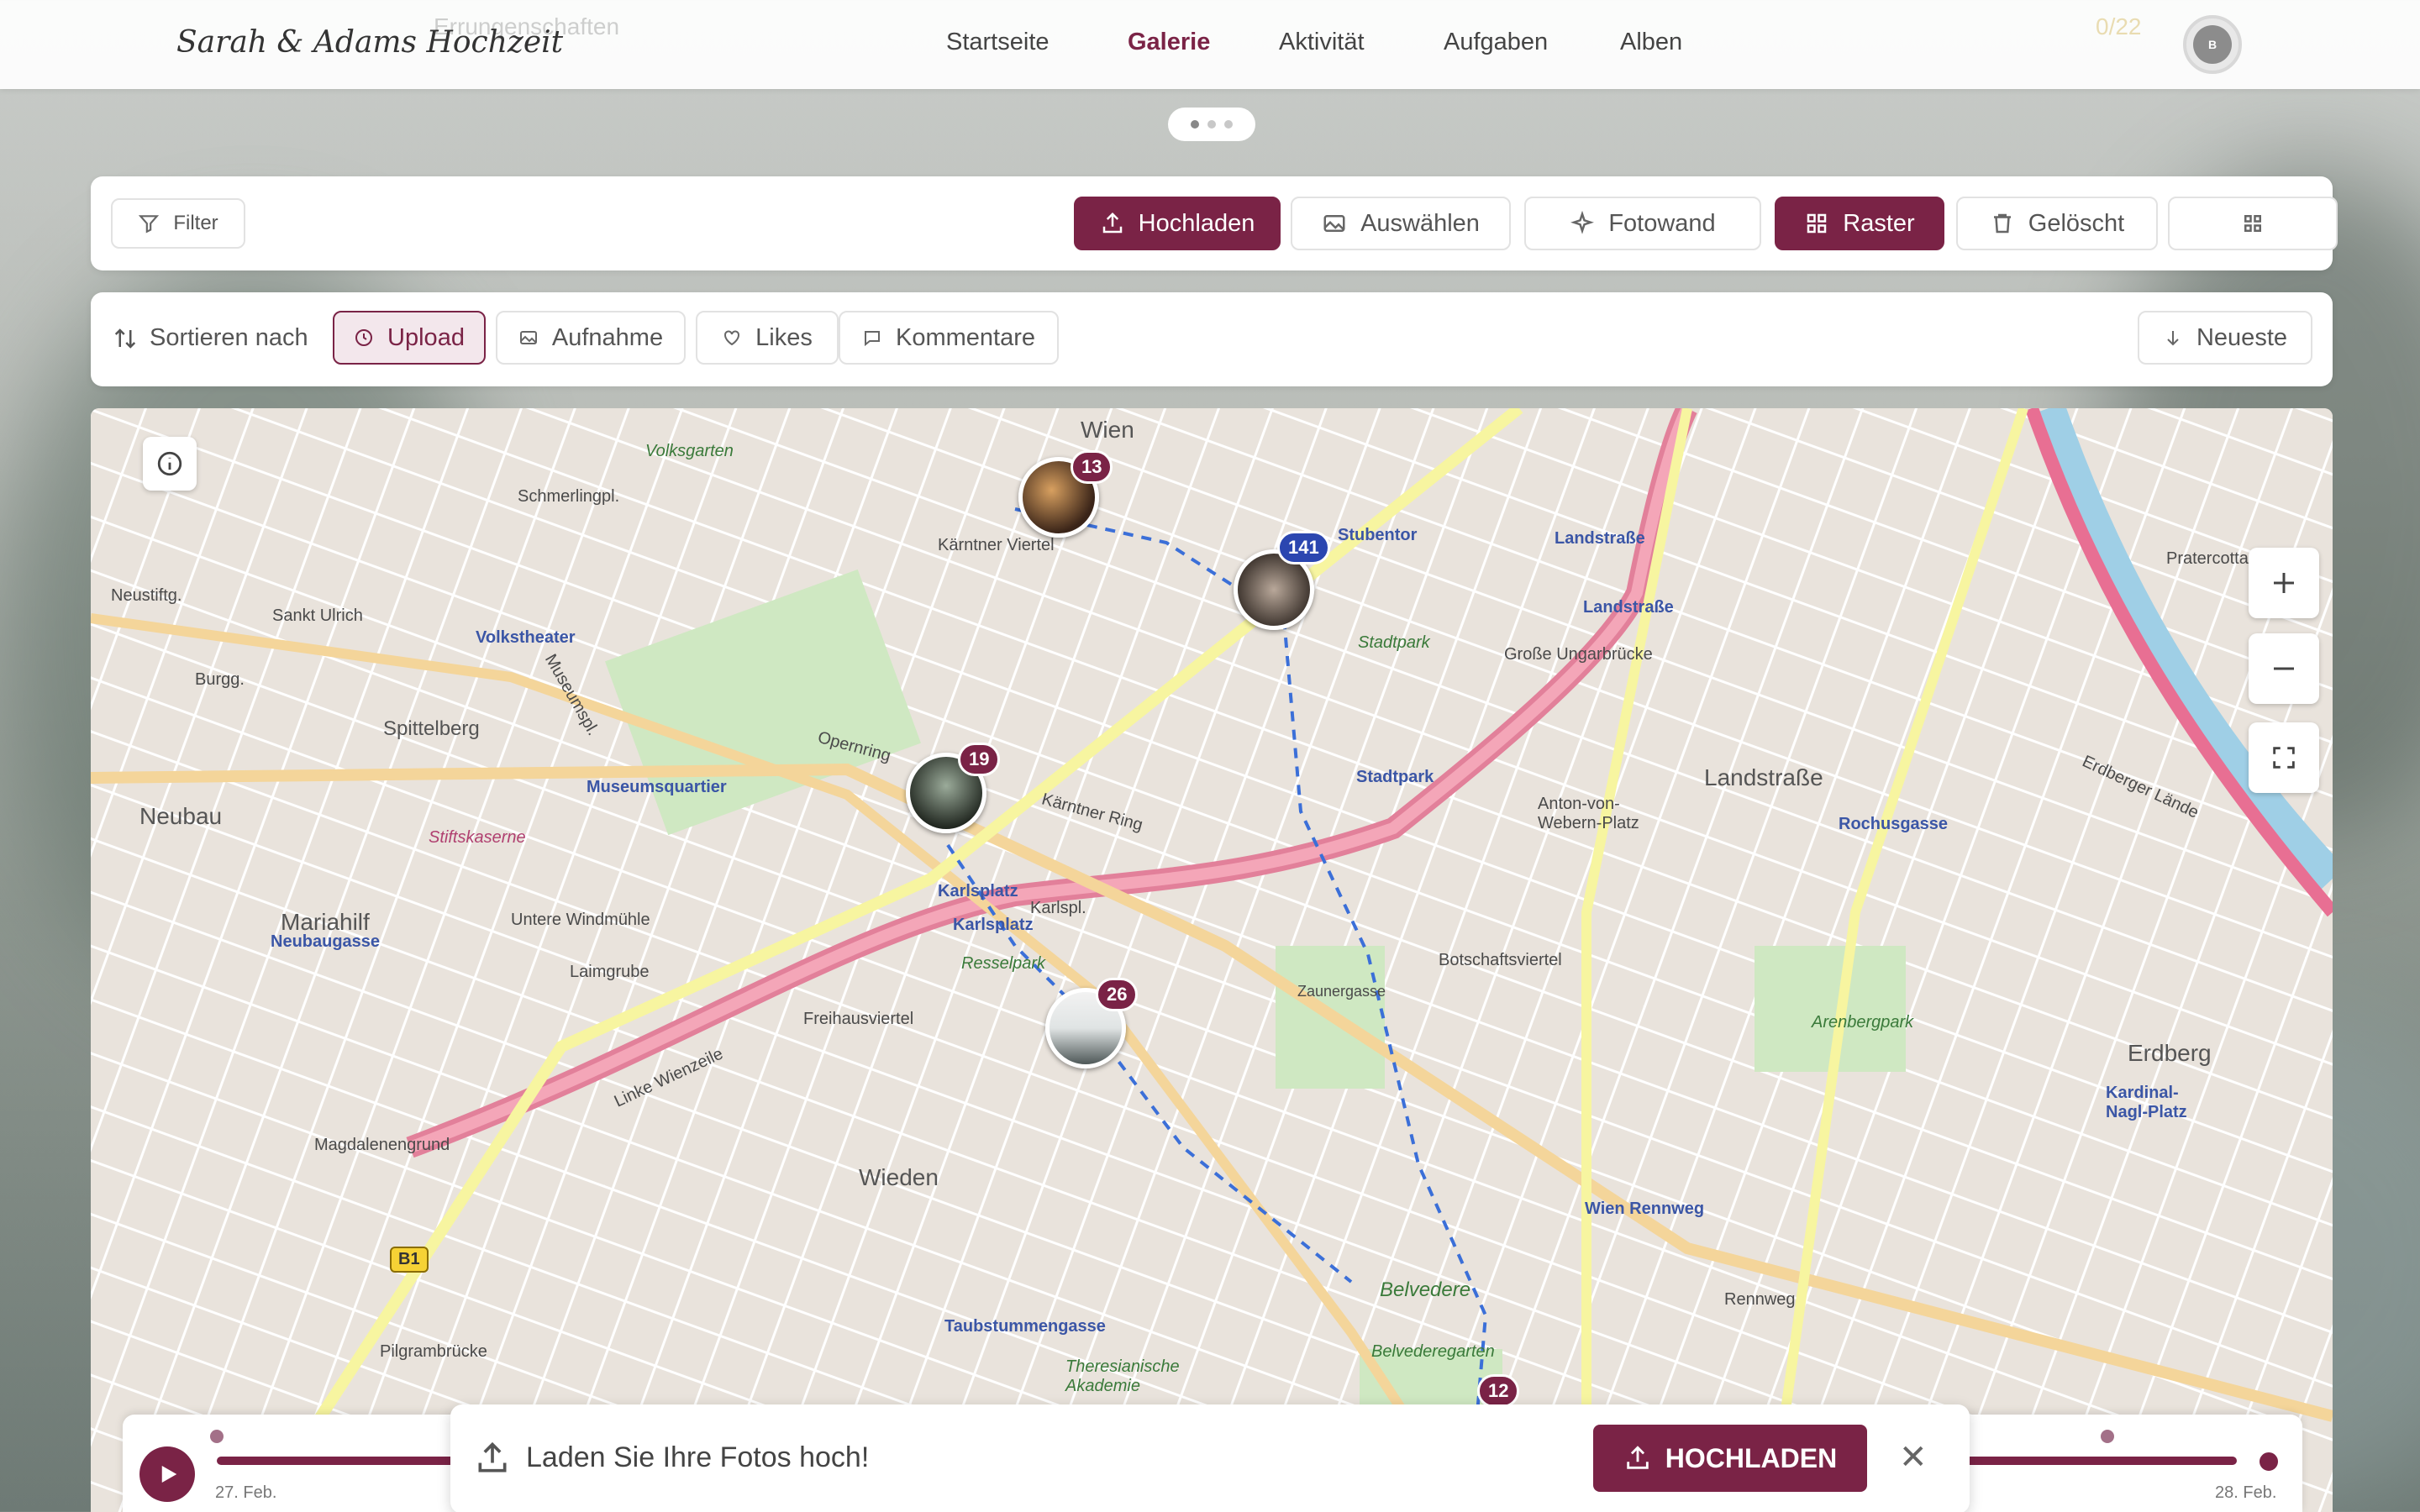 This screenshot has width=2420, height=1512. Describe the element at coordinates (1058, 908) in the screenshot. I see `map-label: Karlspl.` at that location.